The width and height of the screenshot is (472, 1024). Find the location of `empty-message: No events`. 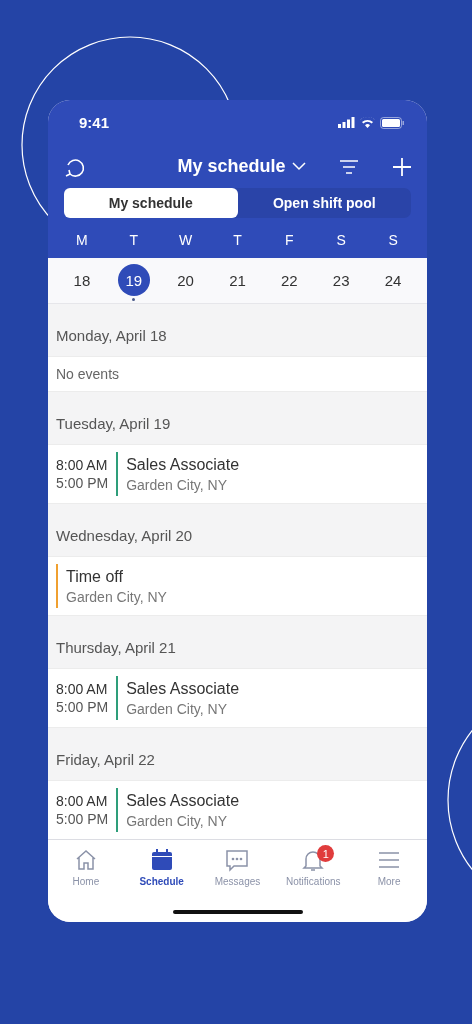

empty-message: No events is located at coordinates (88, 374).